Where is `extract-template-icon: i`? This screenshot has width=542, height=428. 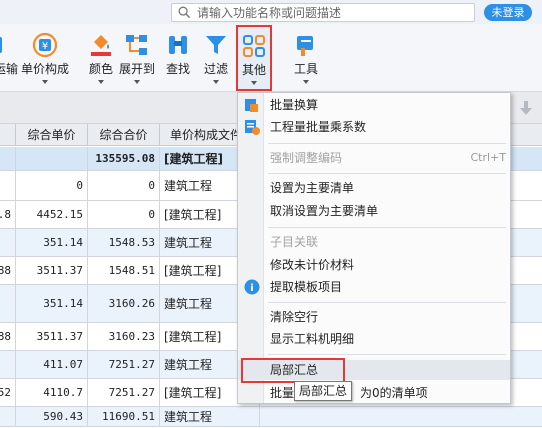 extract-template-icon: i is located at coordinates (252, 287).